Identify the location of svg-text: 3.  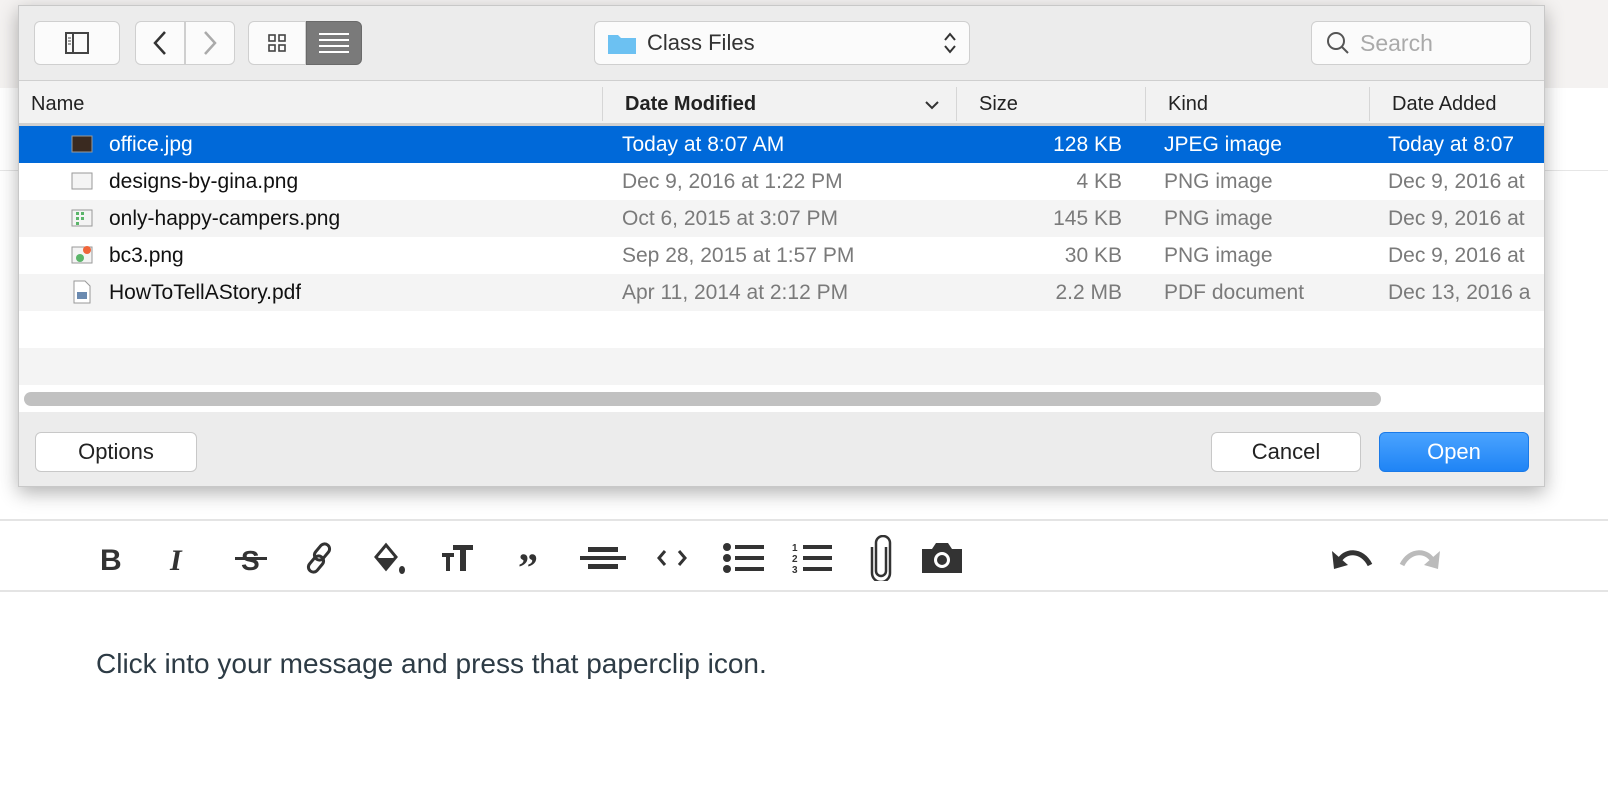
(795, 570).